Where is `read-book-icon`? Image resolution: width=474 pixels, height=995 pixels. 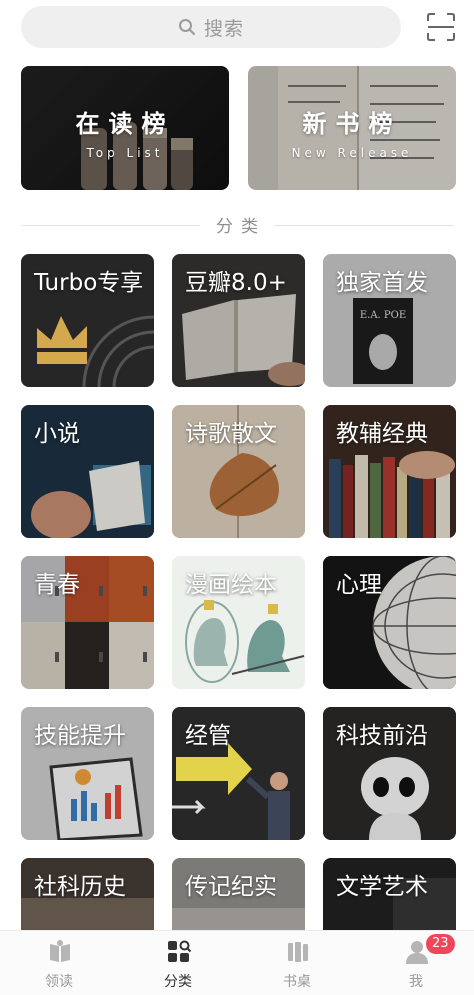
read-book-icon is located at coordinates (60, 951).